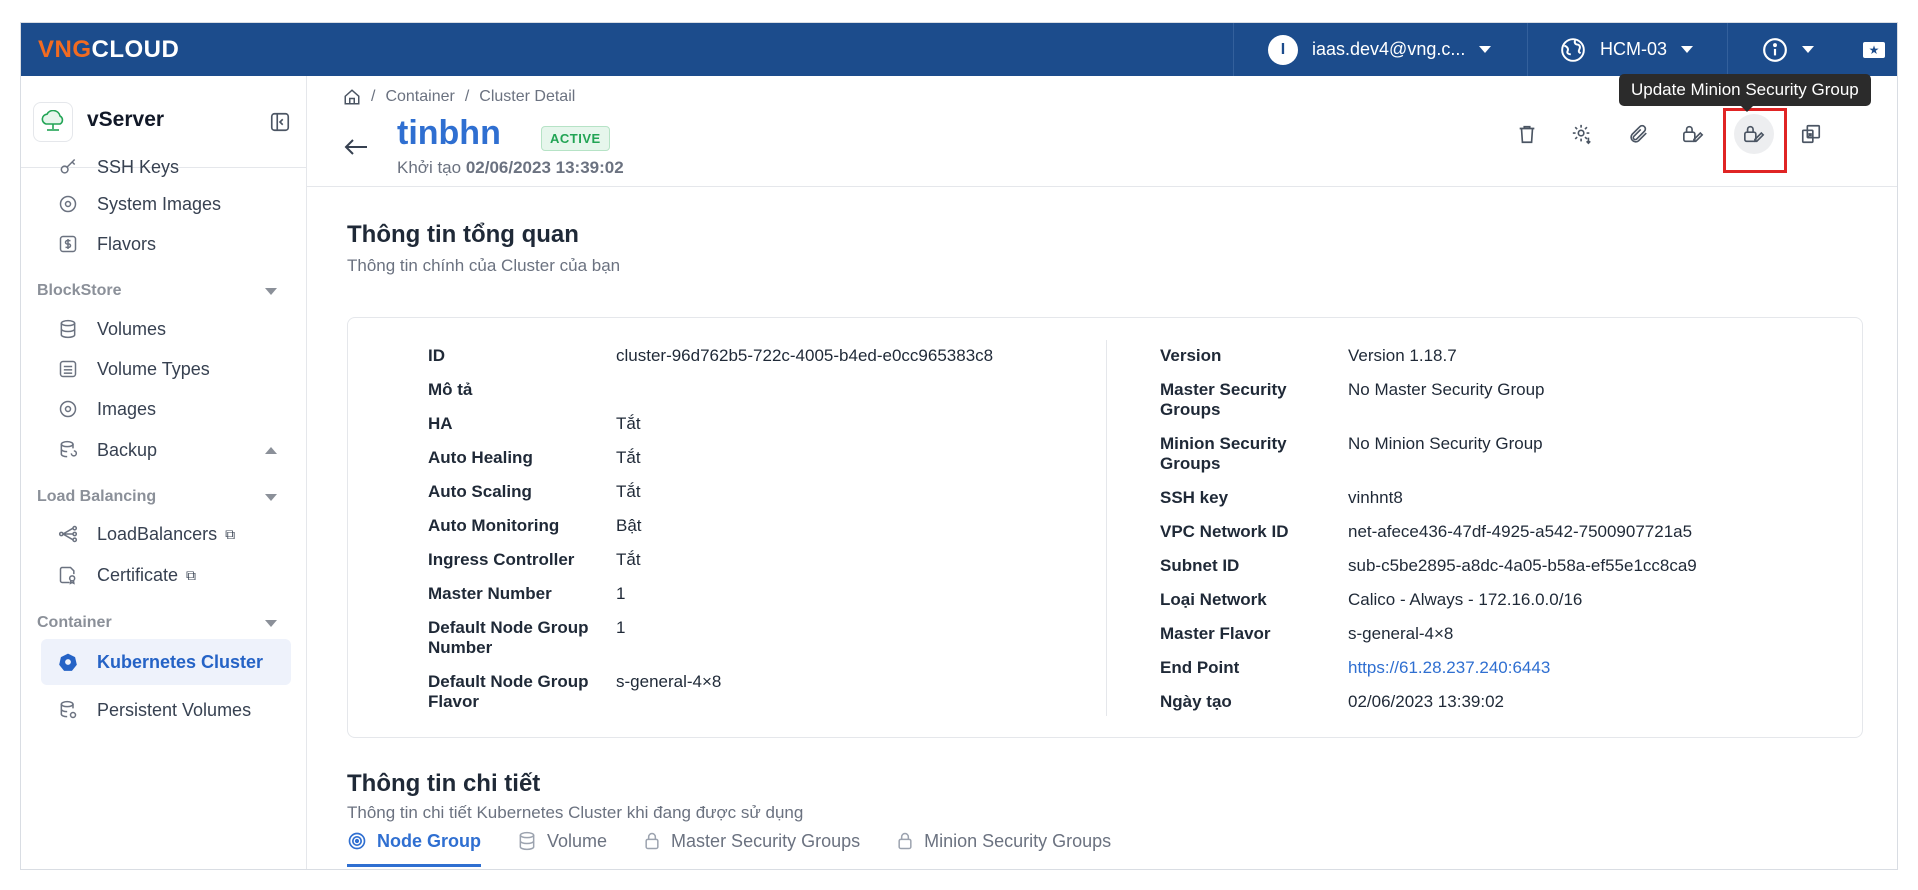 The width and height of the screenshot is (1918, 890). Describe the element at coordinates (108, 50) in the screenshot. I see `vng-cloud-logo: VNGCLOUD` at that location.